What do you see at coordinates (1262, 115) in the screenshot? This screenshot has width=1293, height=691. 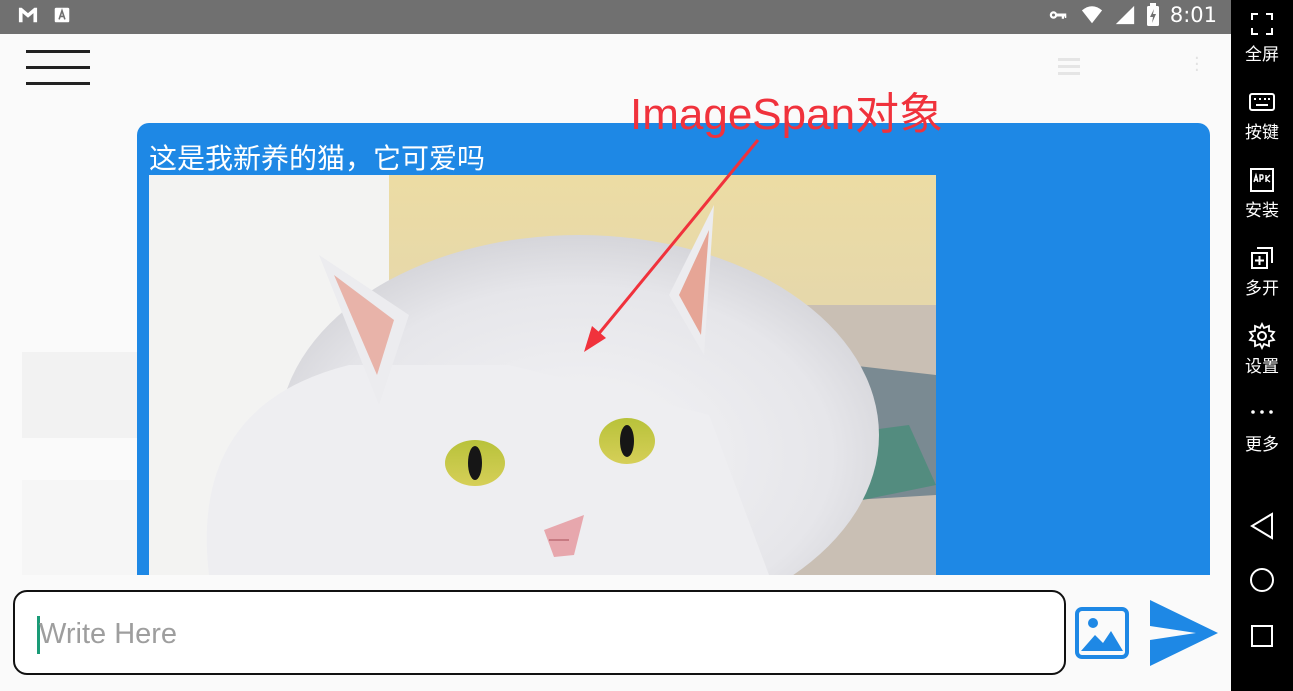 I see `sidebar-item-keys: 按键` at bounding box center [1262, 115].